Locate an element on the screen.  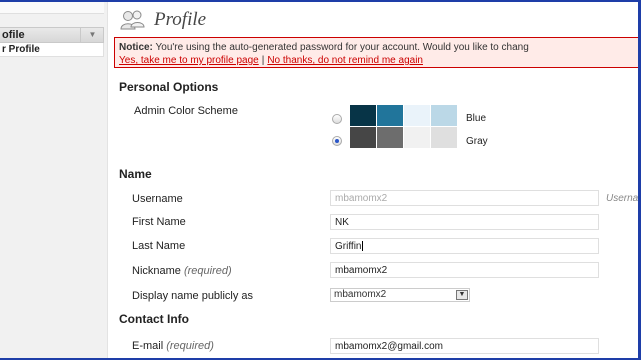
sidebar-item-your-profile: r Profile is located at coordinates (52, 50).